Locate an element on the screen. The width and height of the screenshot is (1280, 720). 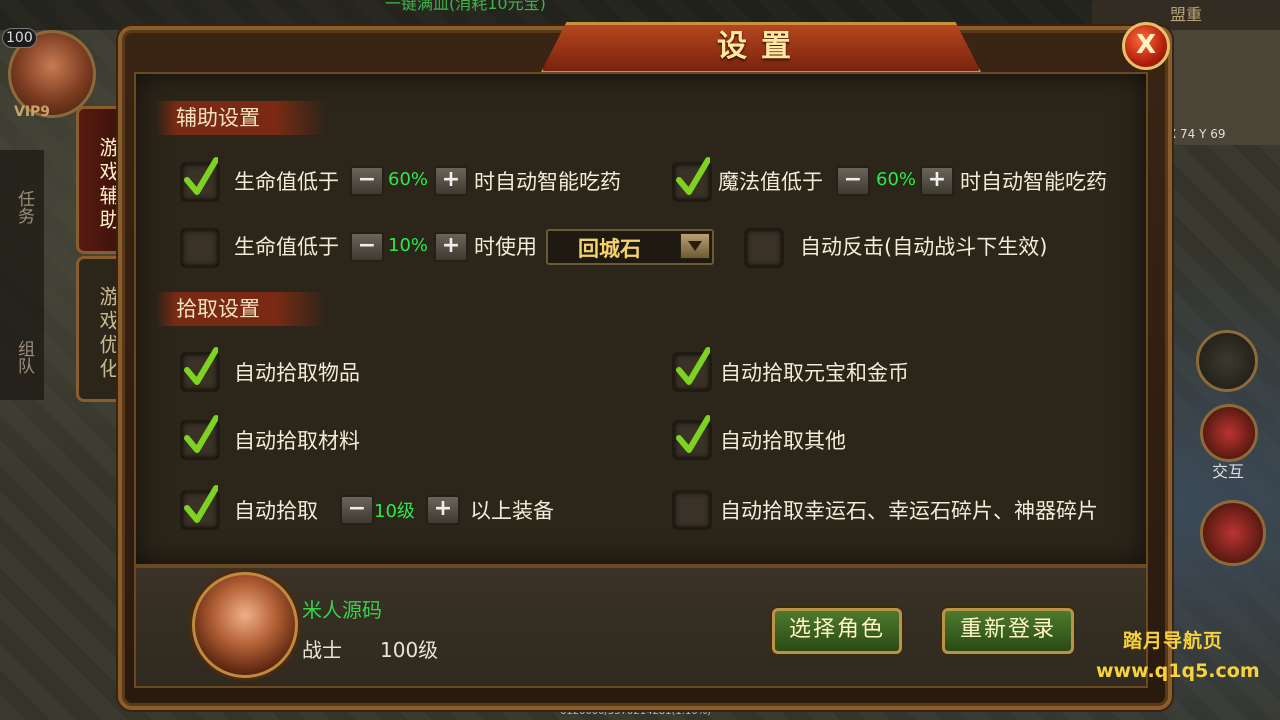
character-class: 战士 is located at coordinates (322, 650).